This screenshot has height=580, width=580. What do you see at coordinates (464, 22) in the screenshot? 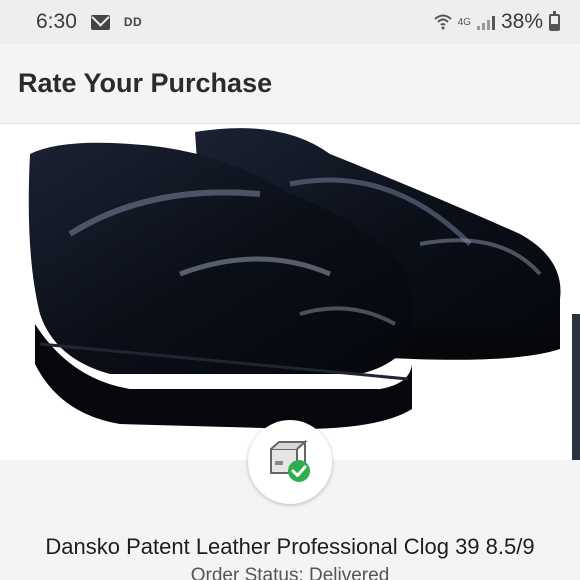
I see `network-type-label: 4G` at bounding box center [464, 22].